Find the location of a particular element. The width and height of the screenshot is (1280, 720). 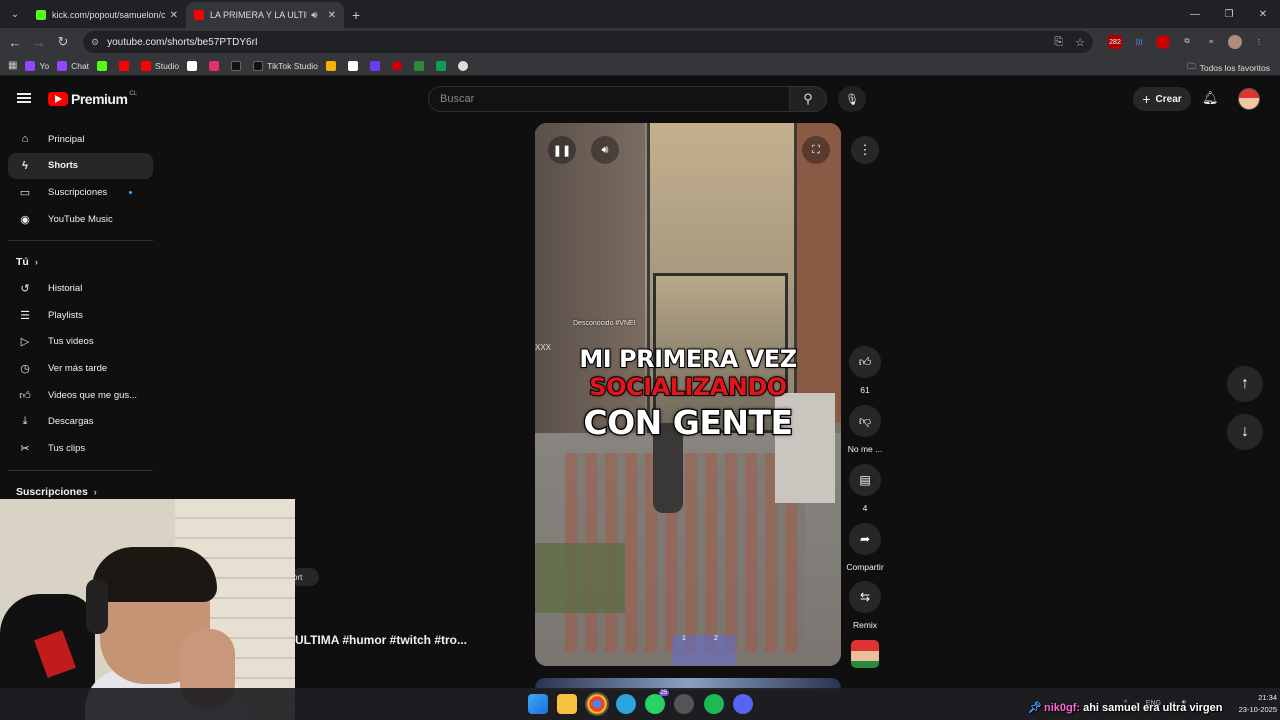

caption-line-1: MI PRIMERA VEZ is located at coordinates (688, 359).